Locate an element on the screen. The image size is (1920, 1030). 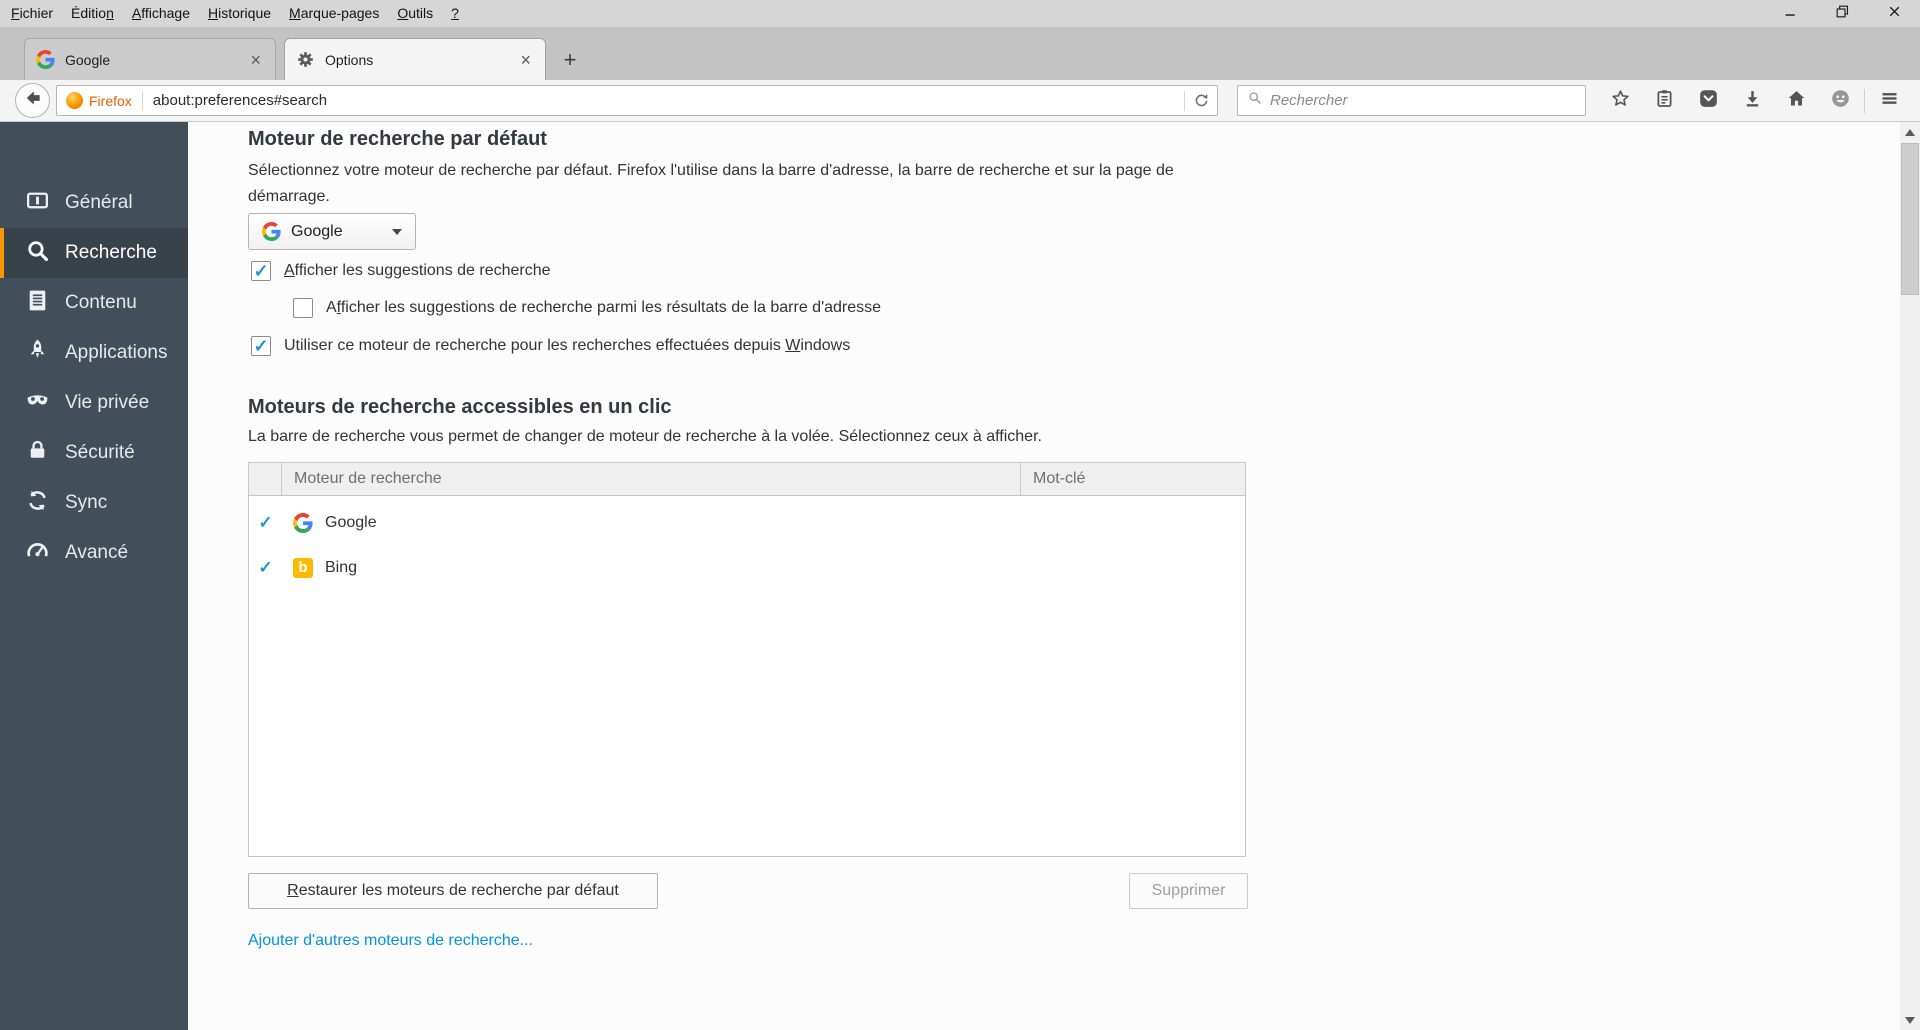
menu-fichier: Fichier is located at coordinates (32, 13).